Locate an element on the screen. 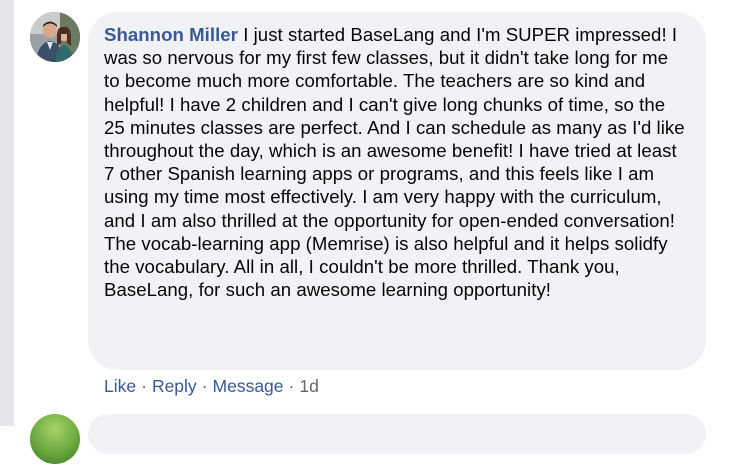 The width and height of the screenshot is (730, 464). author-name: Shannon Miller is located at coordinates (171, 34).